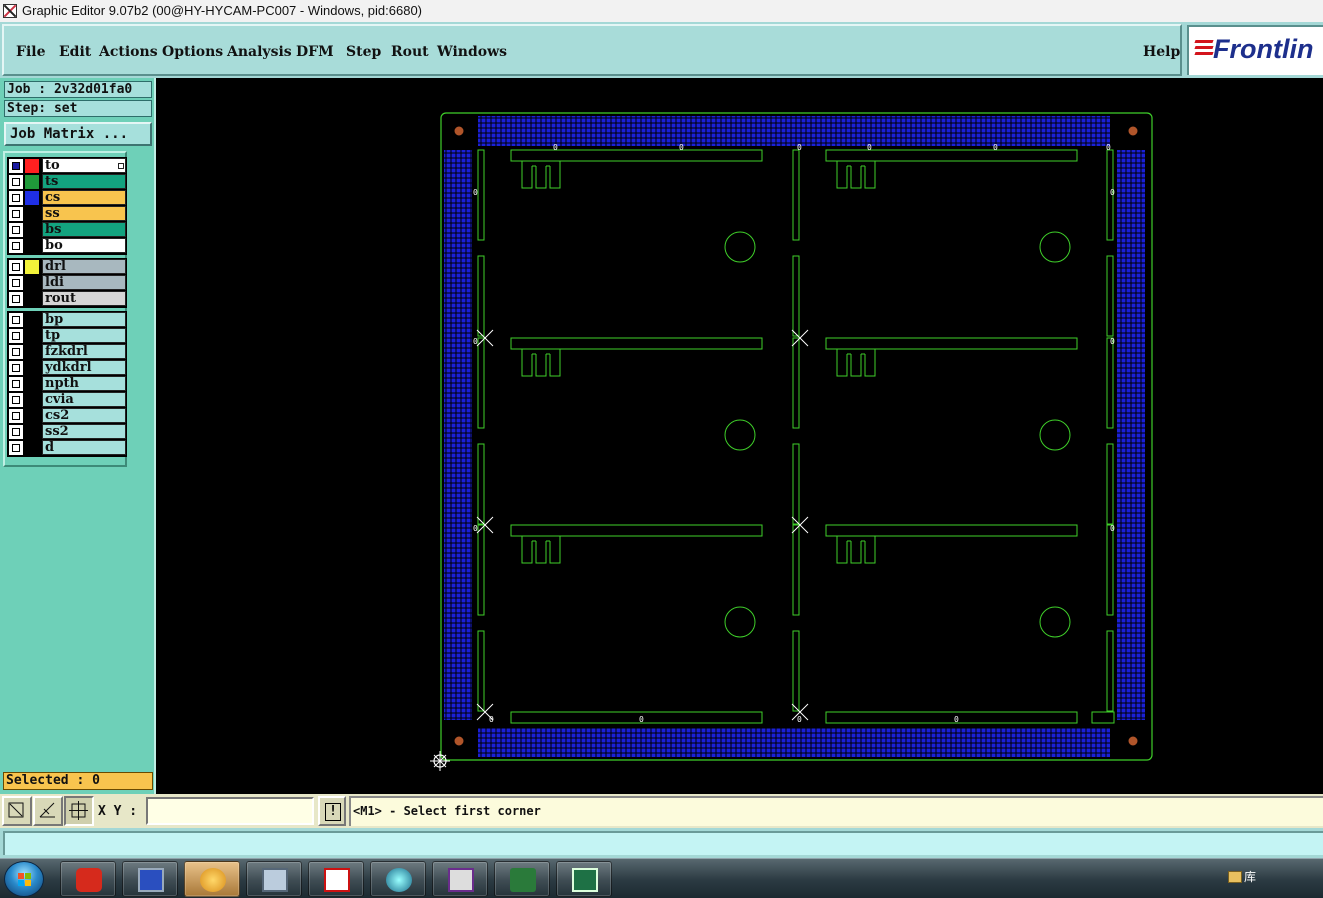 Image resolution: width=1323 pixels, height=898 pixels. I want to click on layer-row-fzkdrl: fzkdrl, so click(67, 351).